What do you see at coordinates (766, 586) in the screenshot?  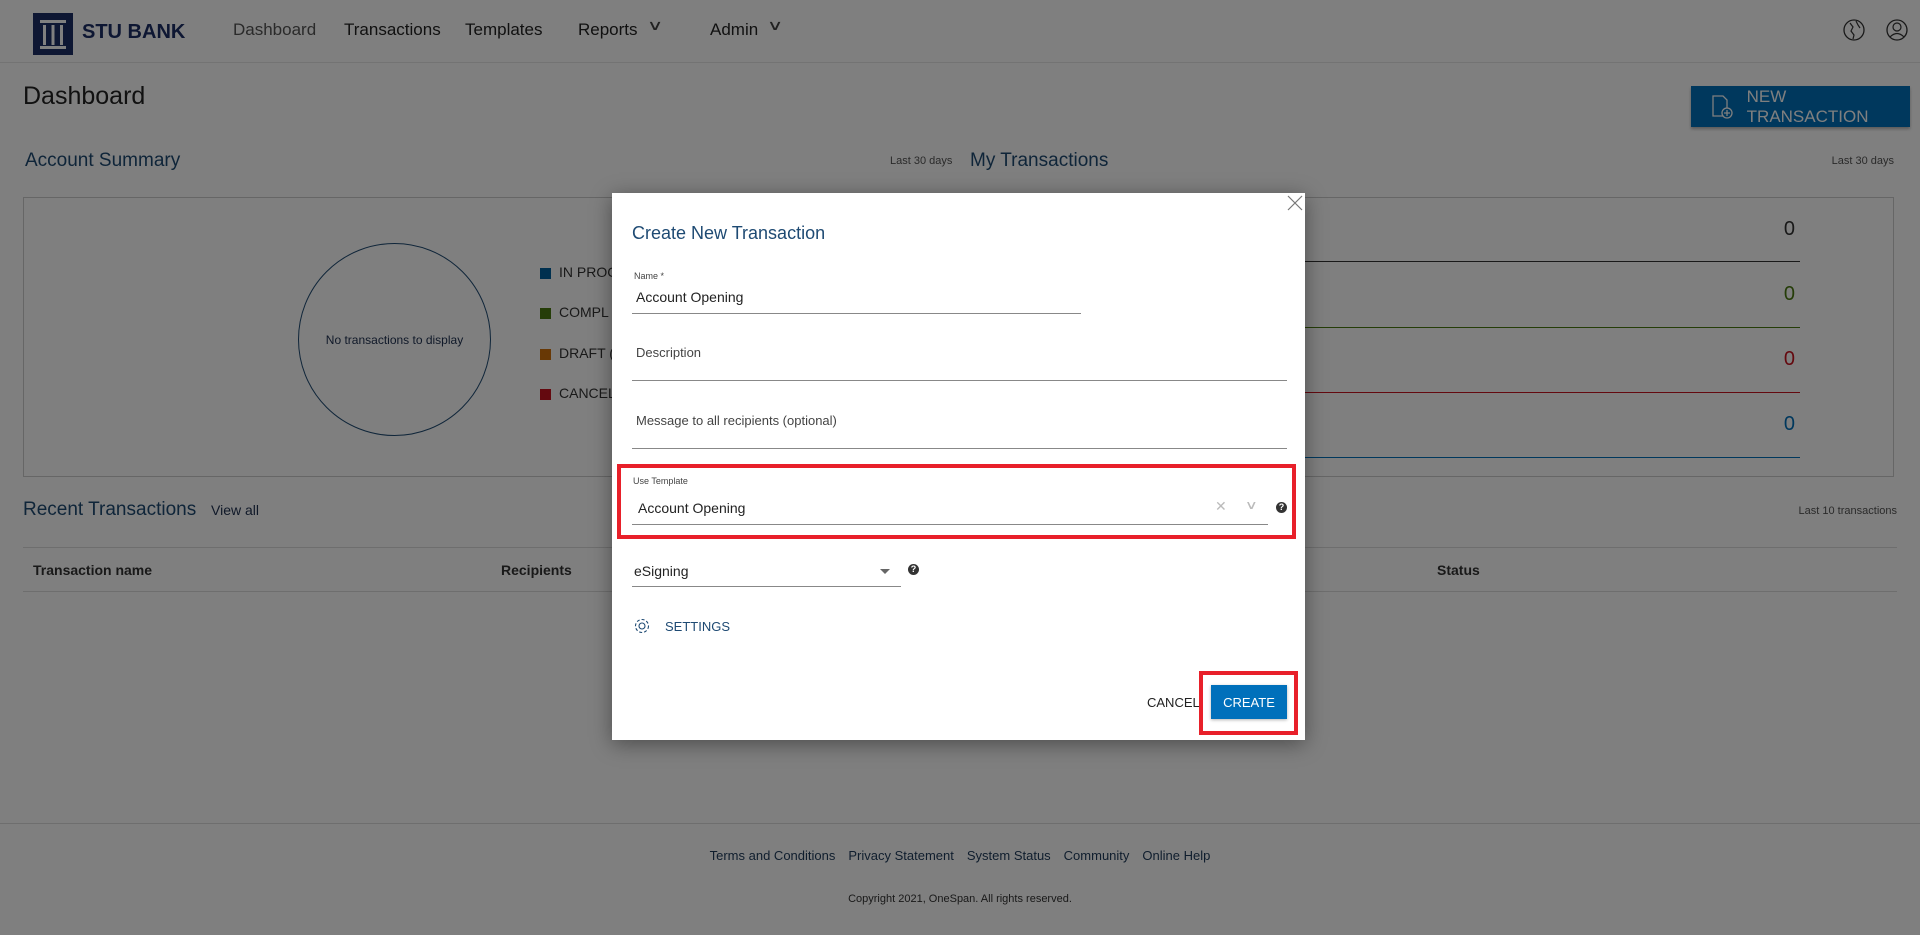 I see `type-underline` at bounding box center [766, 586].